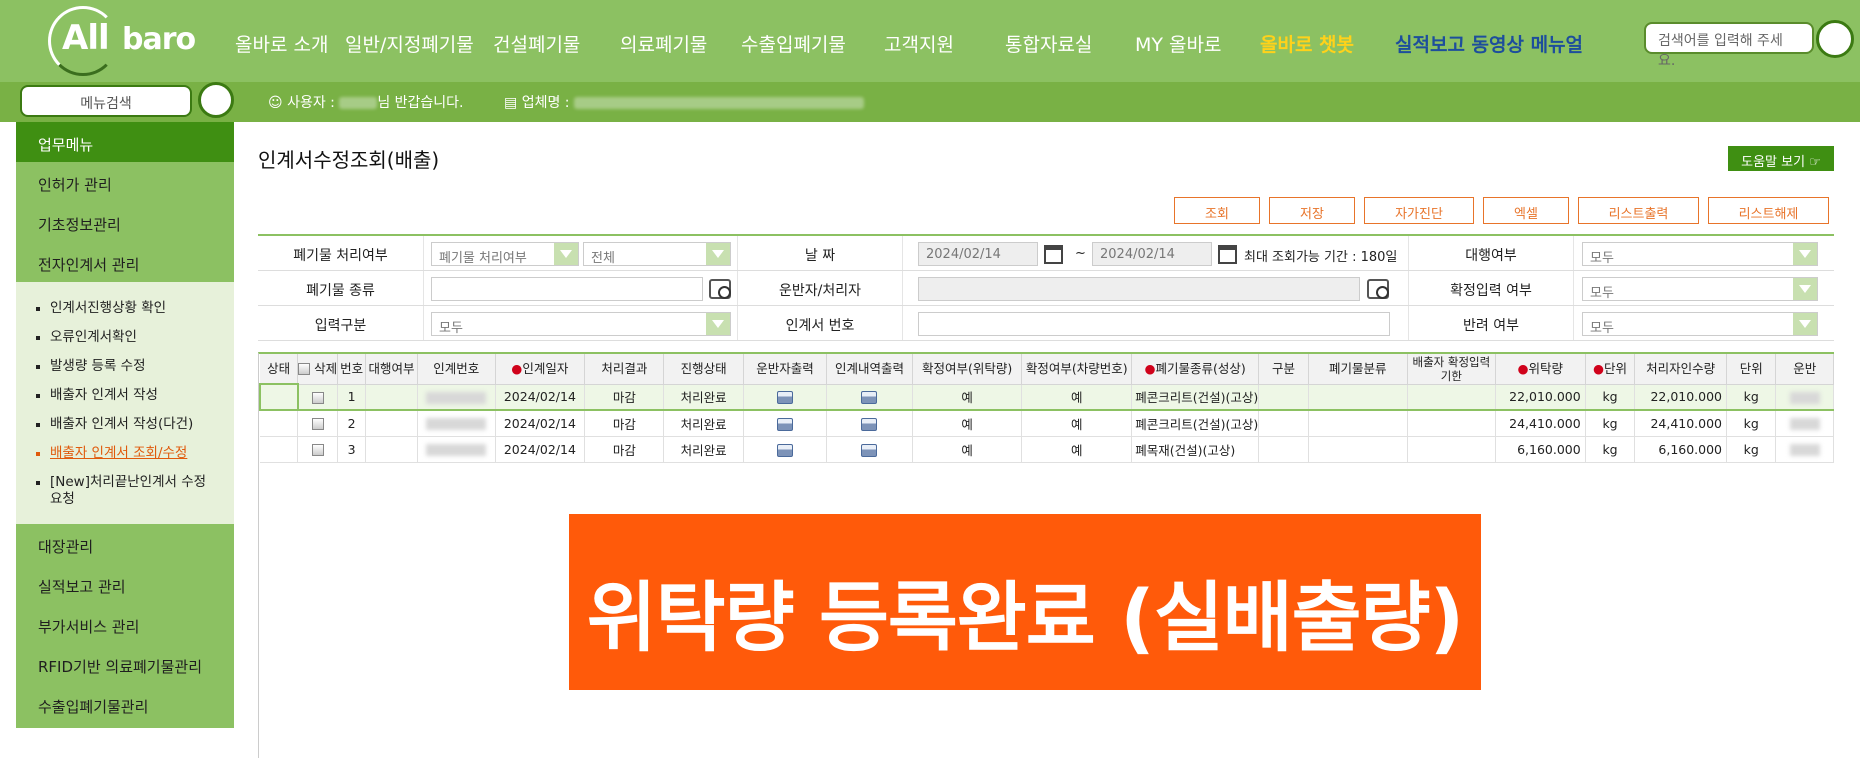  Describe the element at coordinates (1048, 43) in the screenshot. I see `nav-data-library: 통합자료실` at that location.